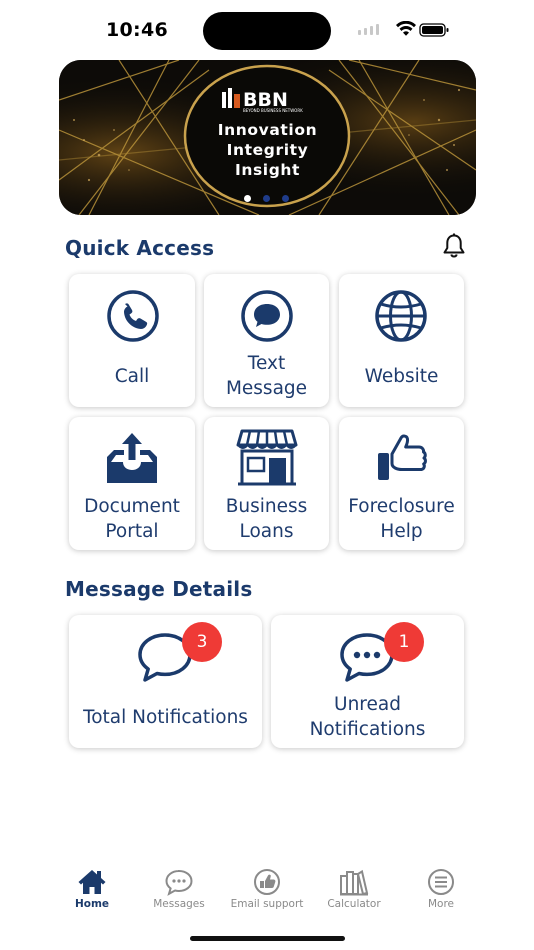  Describe the element at coordinates (266, 376) in the screenshot. I see `text-message-label: Text Message` at that location.